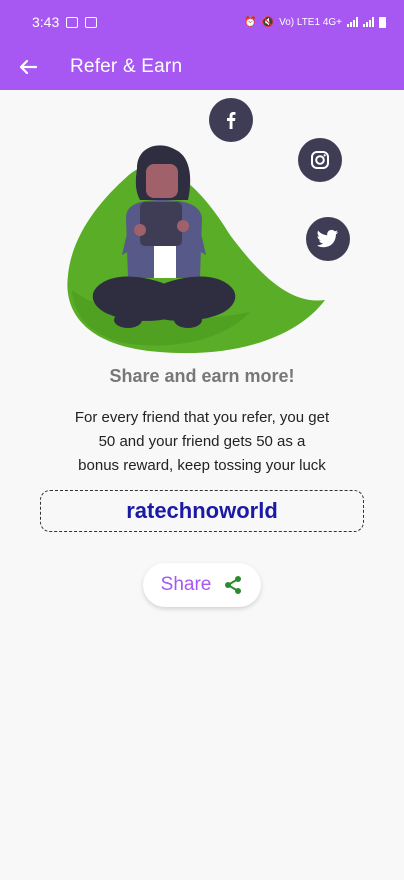  What do you see at coordinates (202, 67) in the screenshot?
I see `app-bar: Refer & Earn` at bounding box center [202, 67].